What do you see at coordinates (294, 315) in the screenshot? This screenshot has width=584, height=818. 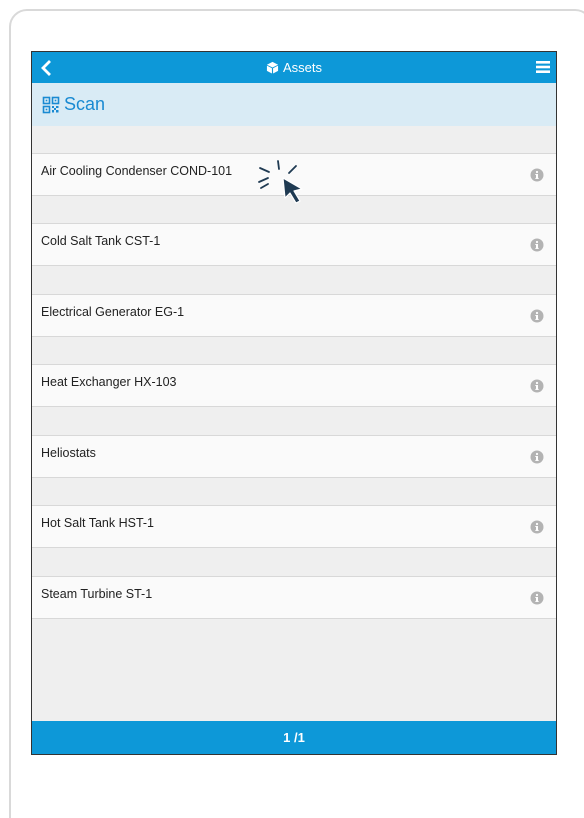 I see `asset-item-electrical-generator: Electrical Generator EG-1` at bounding box center [294, 315].